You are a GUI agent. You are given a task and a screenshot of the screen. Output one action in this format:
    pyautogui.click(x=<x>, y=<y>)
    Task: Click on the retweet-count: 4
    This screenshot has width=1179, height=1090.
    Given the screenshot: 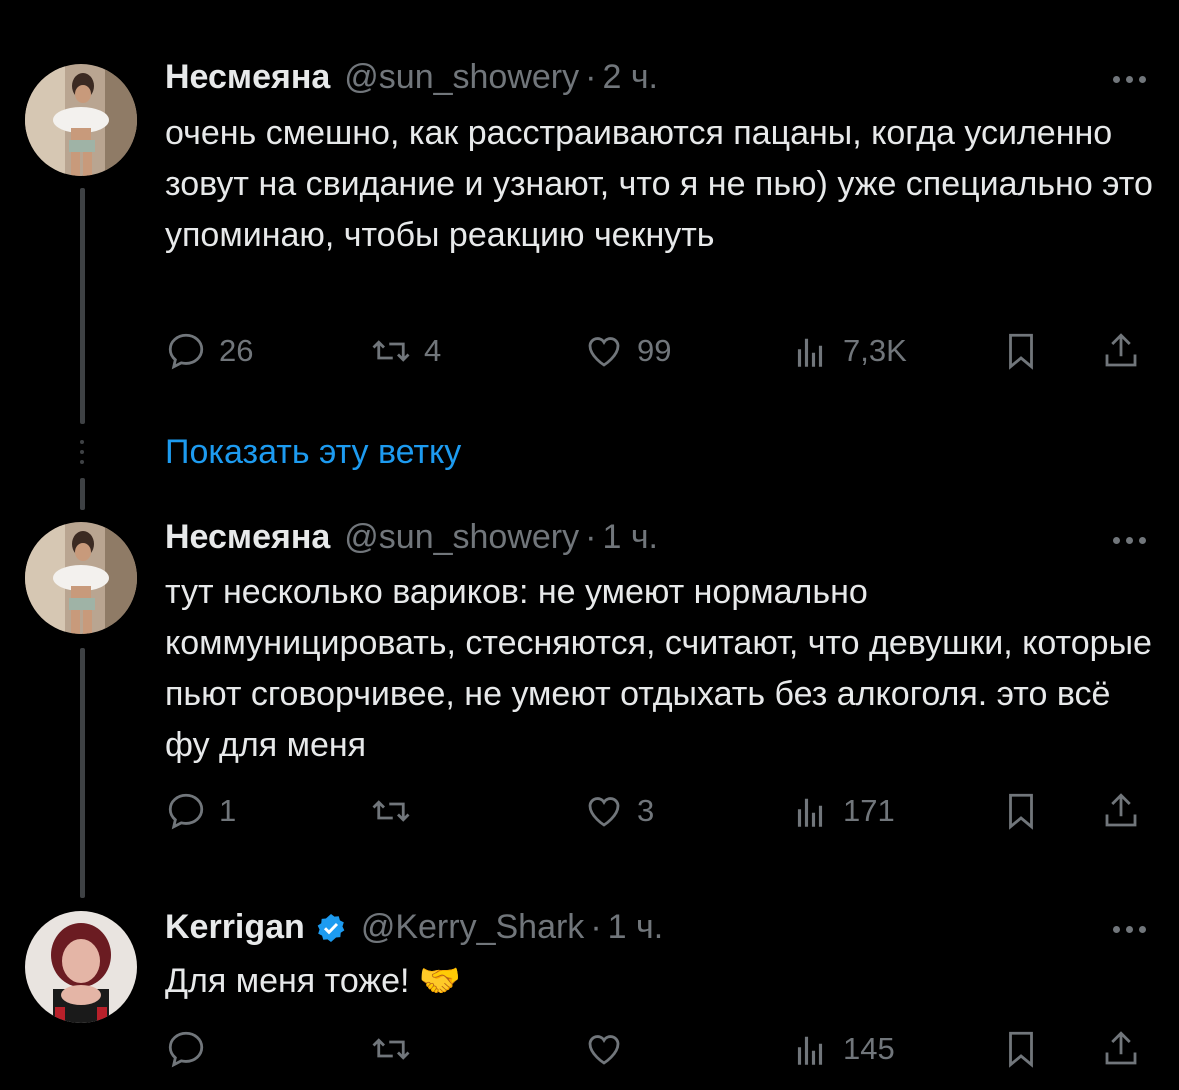 What is the action you would take?
    pyautogui.click(x=433, y=350)
    